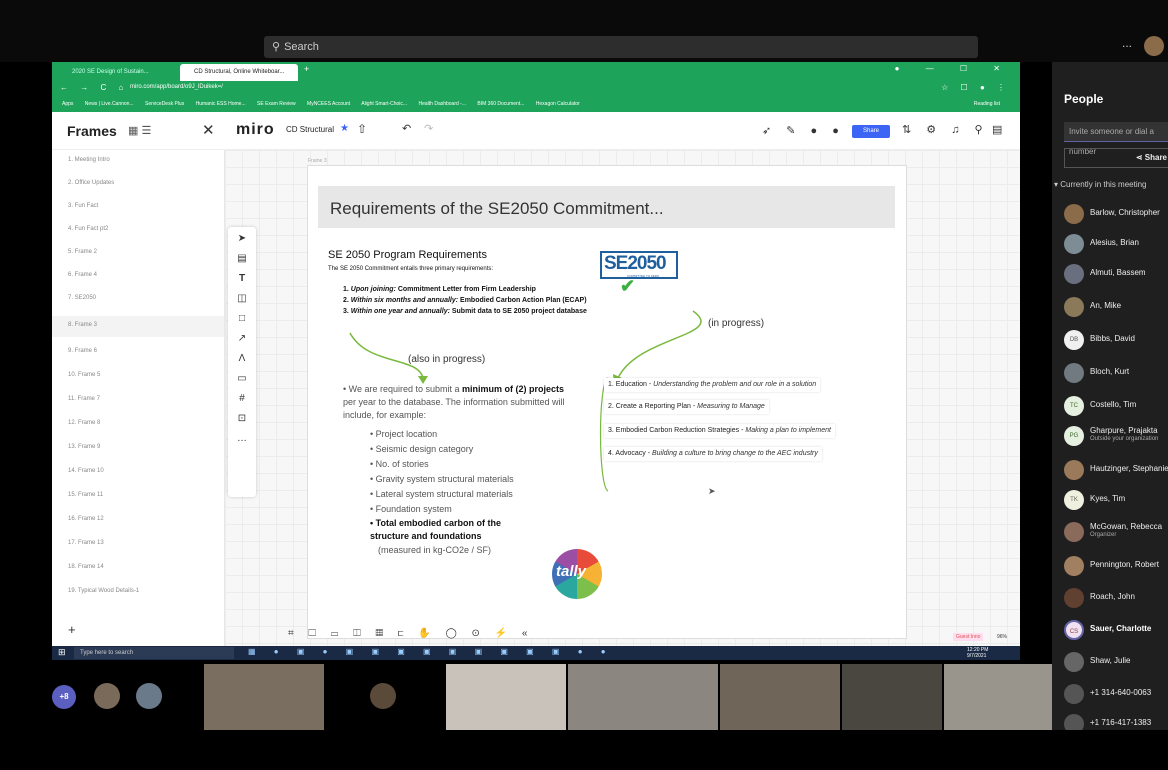 Image resolution: width=1168 pixels, height=770 pixels. What do you see at coordinates (242, 318) in the screenshot?
I see `shape-icon: □` at bounding box center [242, 318].